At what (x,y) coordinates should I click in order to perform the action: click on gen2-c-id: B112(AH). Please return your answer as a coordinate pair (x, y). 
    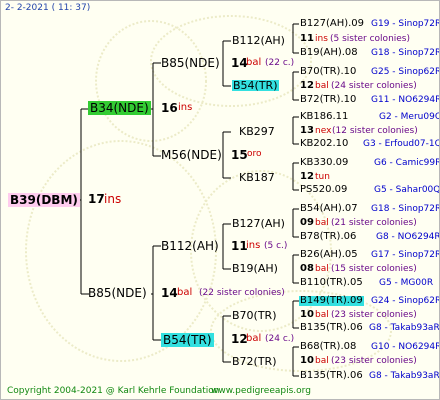
    Looking at the image, I should click on (190, 246).